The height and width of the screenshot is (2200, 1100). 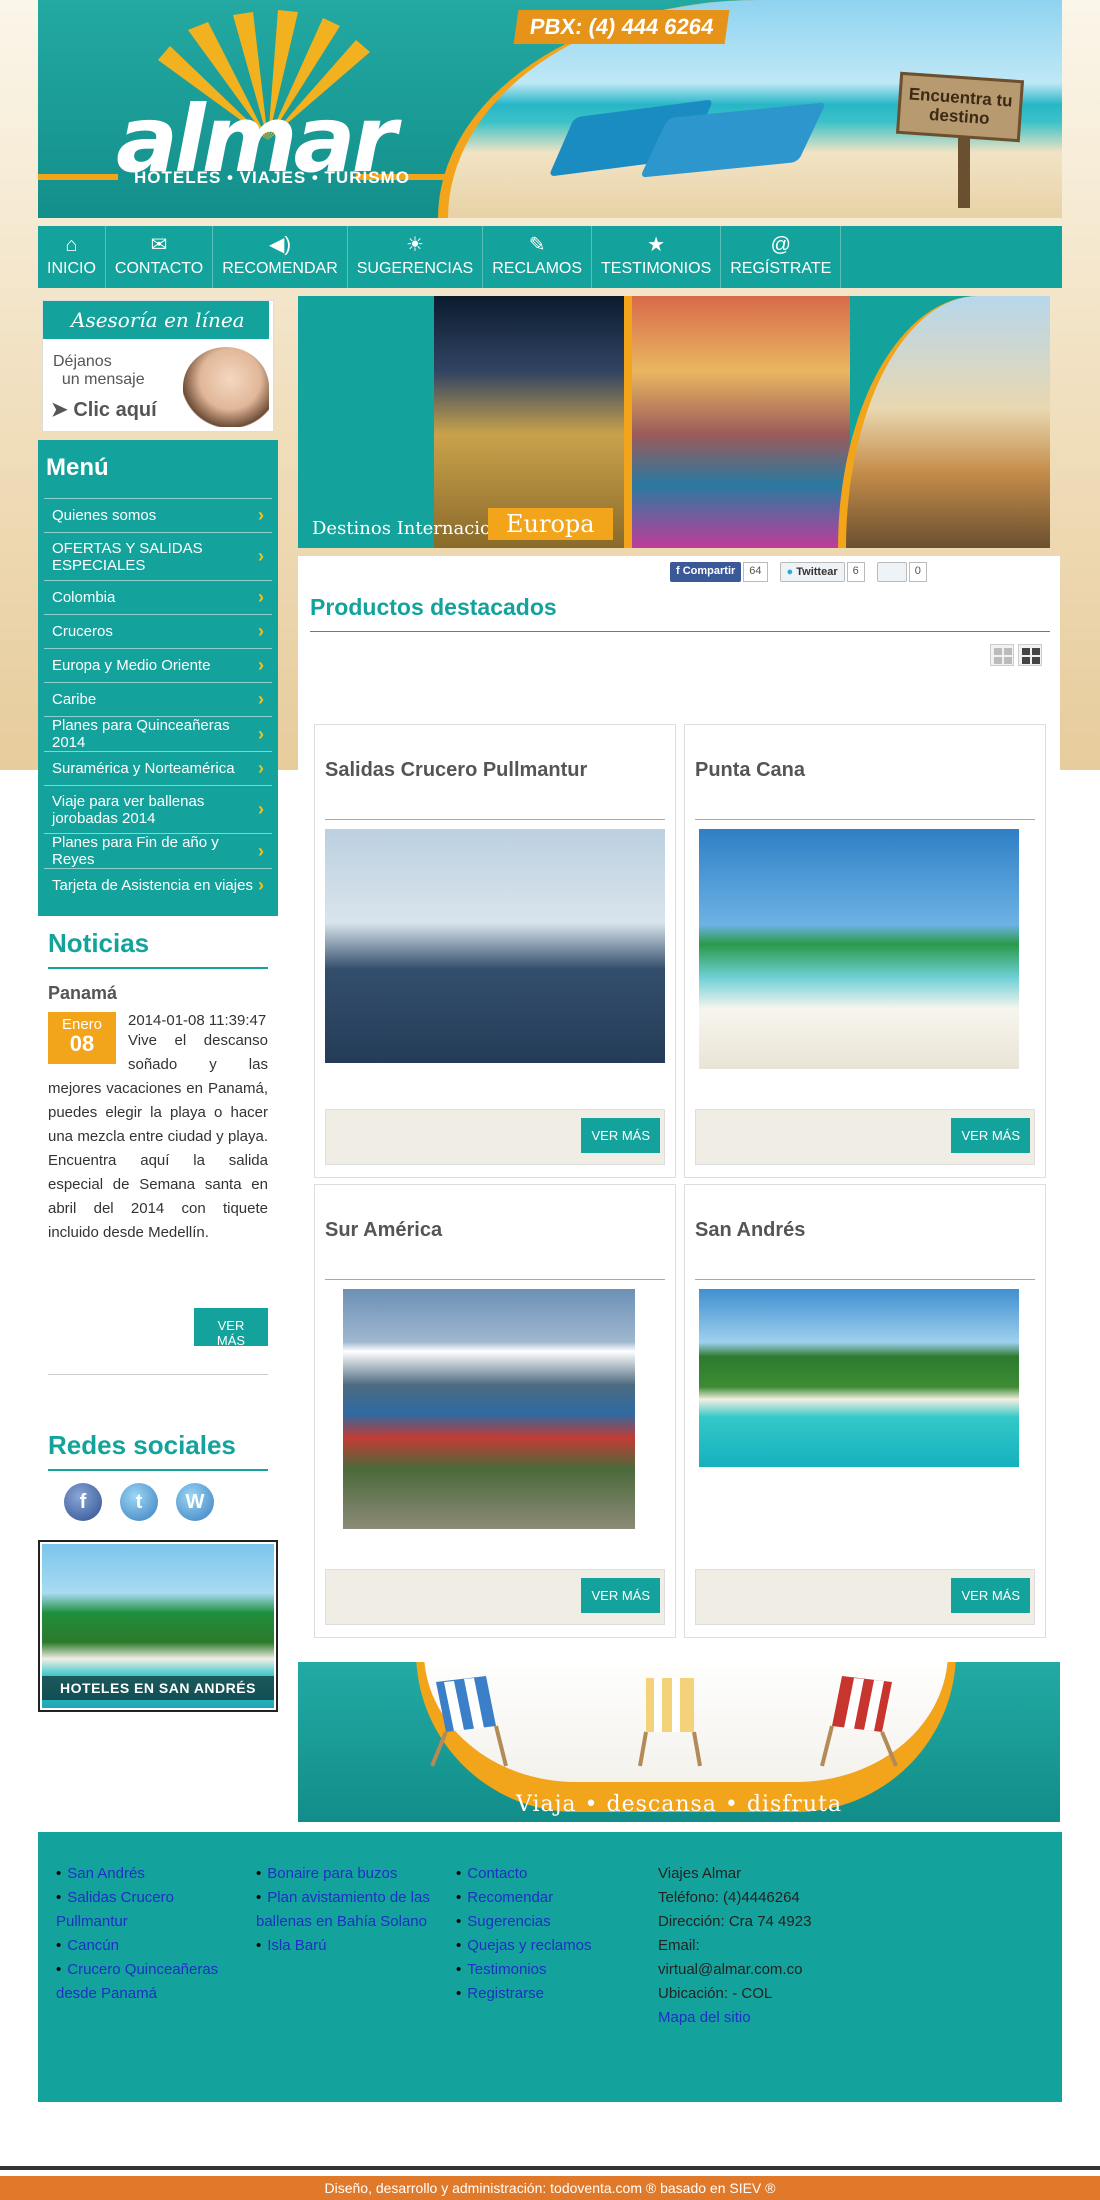 What do you see at coordinates (750, 1230) in the screenshot?
I see `product-name: San Andrés` at bounding box center [750, 1230].